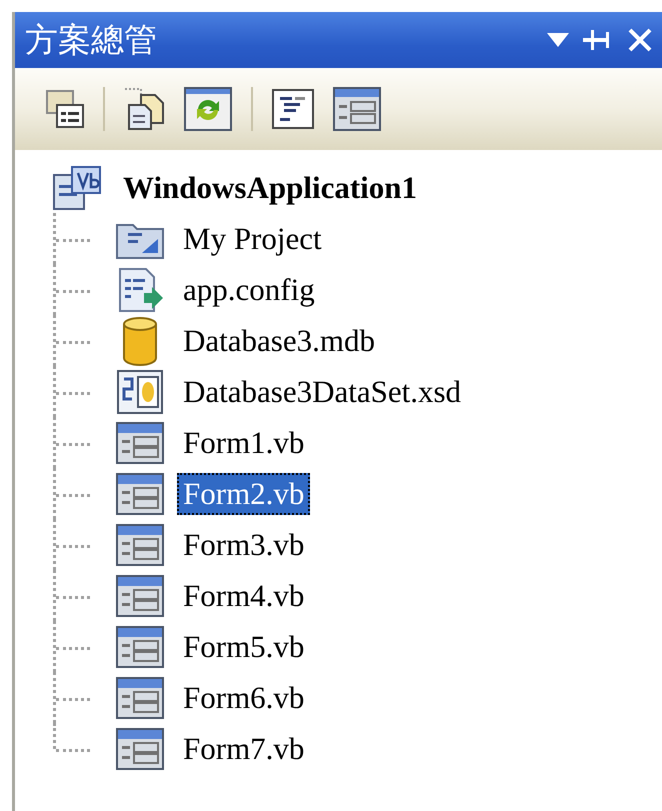 The height and width of the screenshot is (811, 662). What do you see at coordinates (322, 391) in the screenshot?
I see `tree-item: Database3DataSet.xsd` at bounding box center [322, 391].